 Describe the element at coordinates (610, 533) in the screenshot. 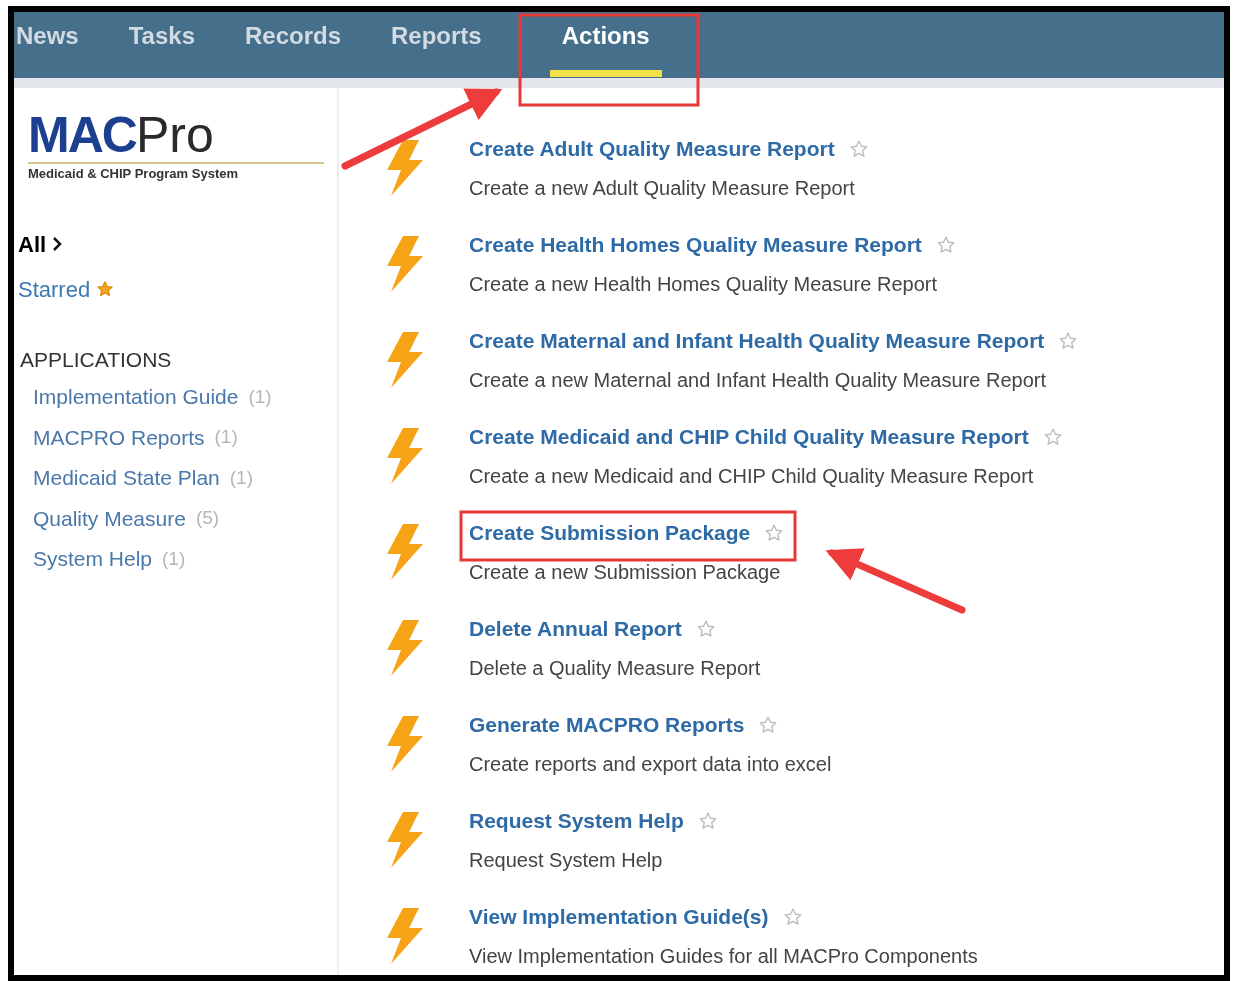

I see `action-link: Create Submission Package` at that location.